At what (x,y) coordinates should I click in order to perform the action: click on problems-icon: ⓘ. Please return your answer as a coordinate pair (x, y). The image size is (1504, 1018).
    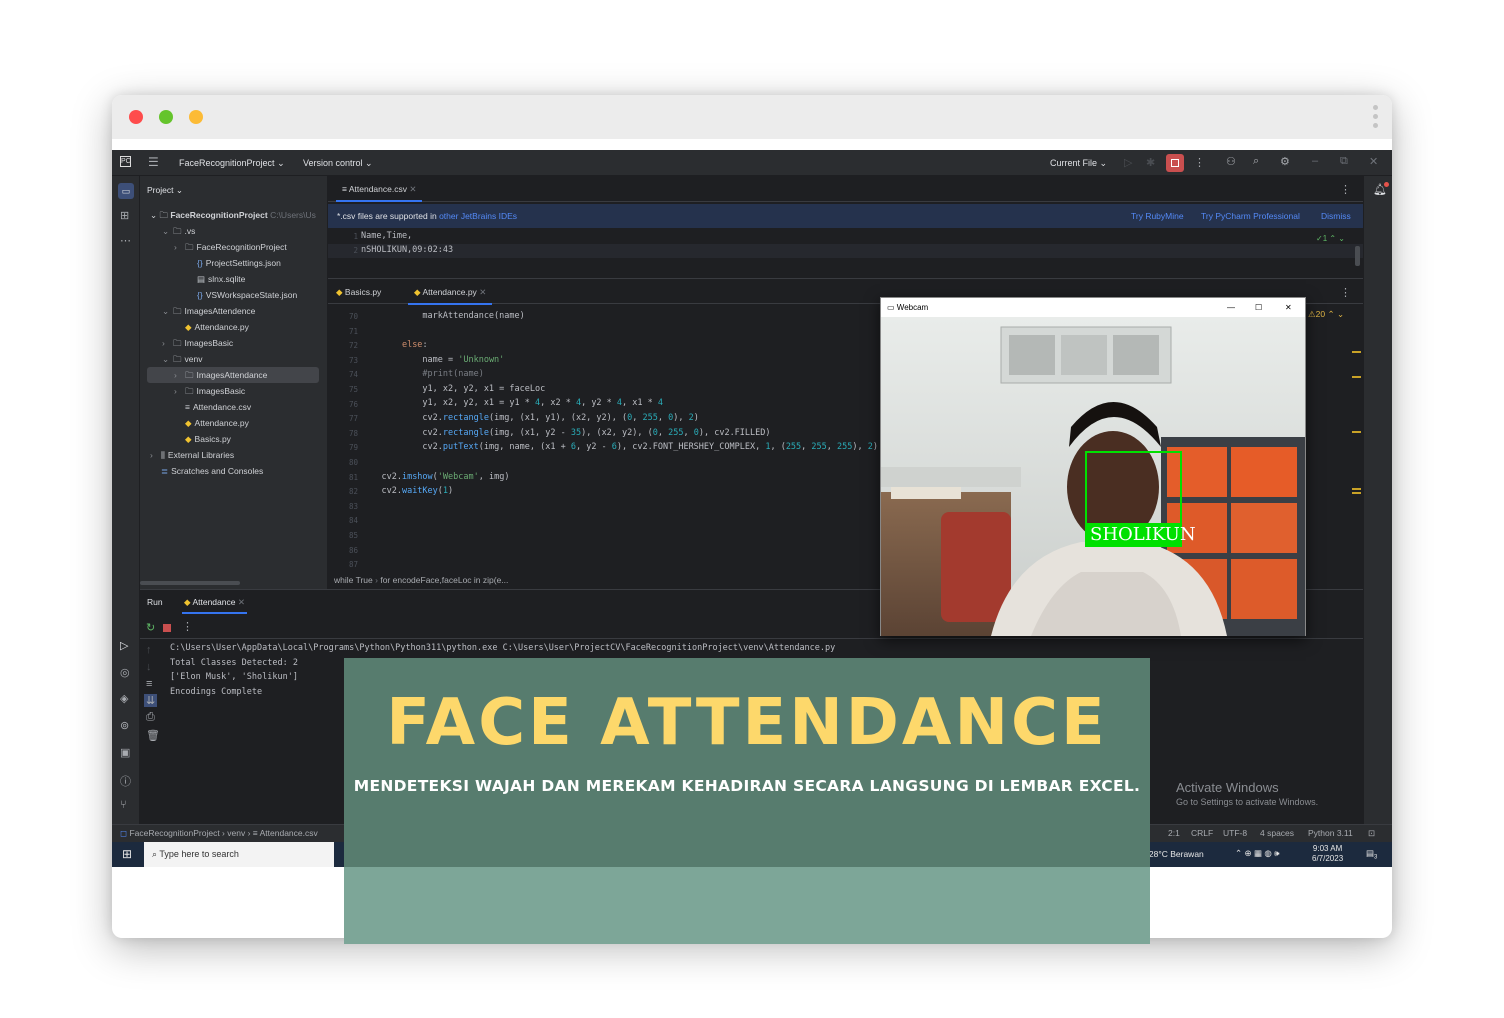
    Looking at the image, I should click on (125, 781).